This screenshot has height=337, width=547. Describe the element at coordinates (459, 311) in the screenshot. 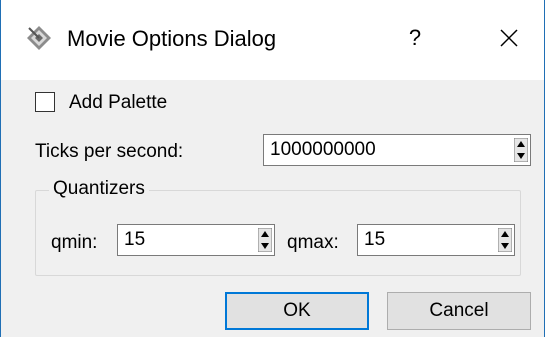

I see `cancel-button: Cancel` at that location.